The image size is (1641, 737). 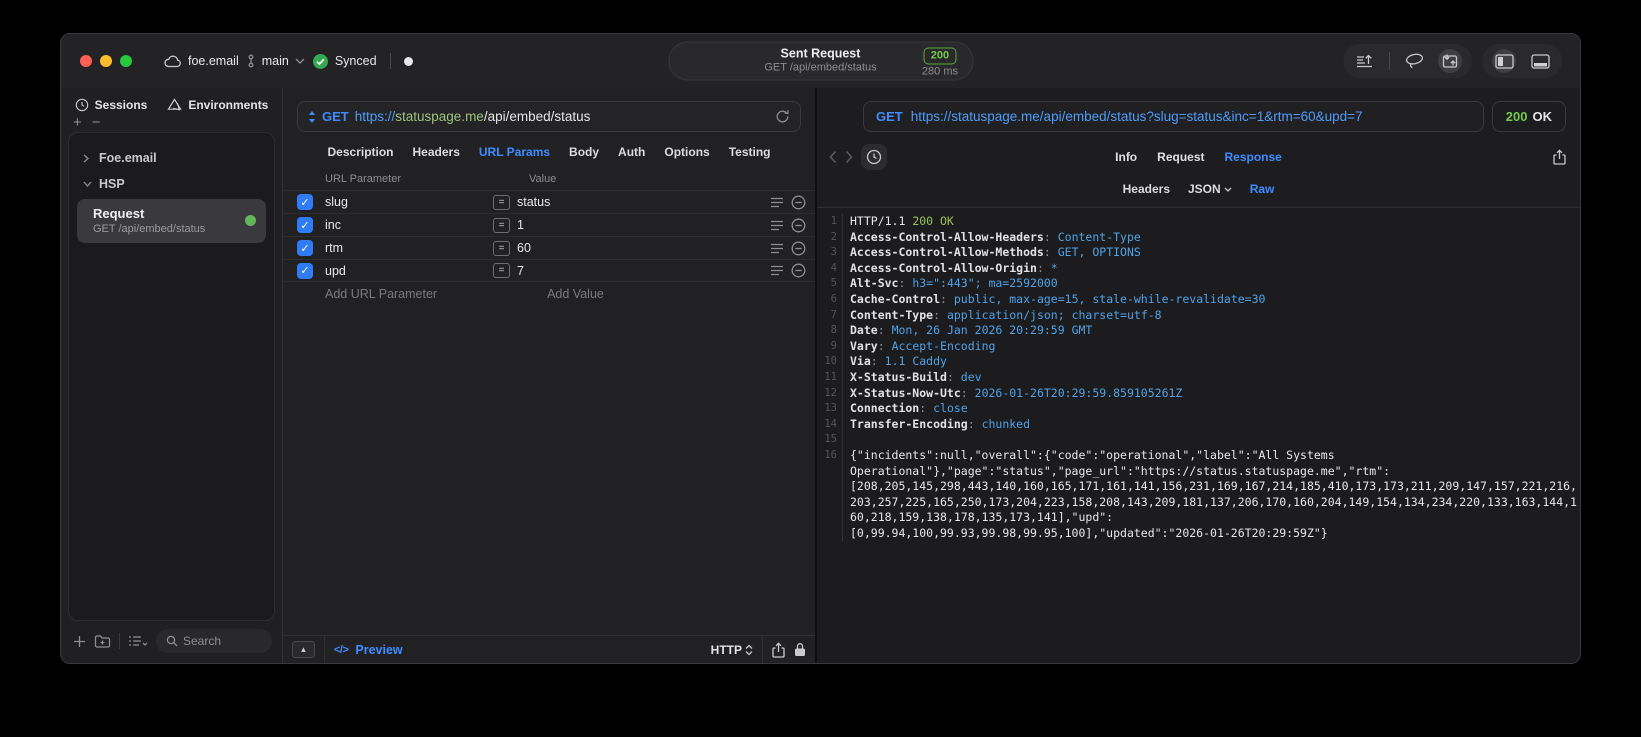 I want to click on export-response-icon, so click(x=1559, y=157).